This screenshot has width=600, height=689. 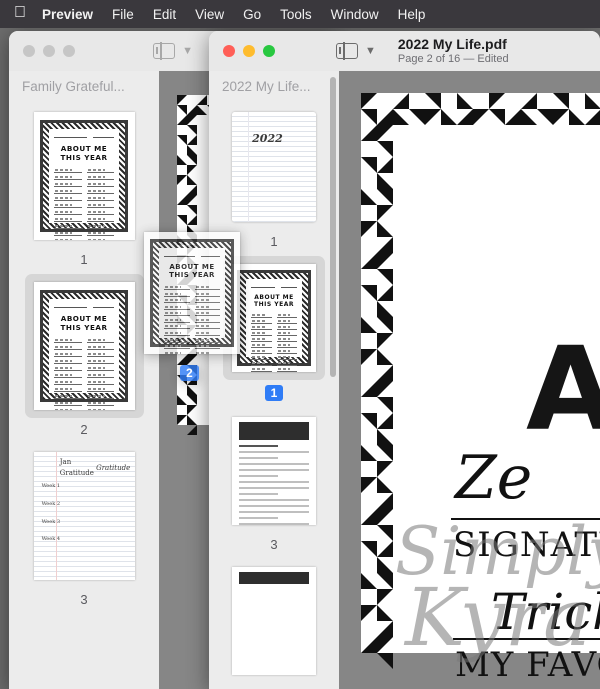 What do you see at coordinates (333, 227) in the screenshot?
I see `sidebar-scrollbar` at bounding box center [333, 227].